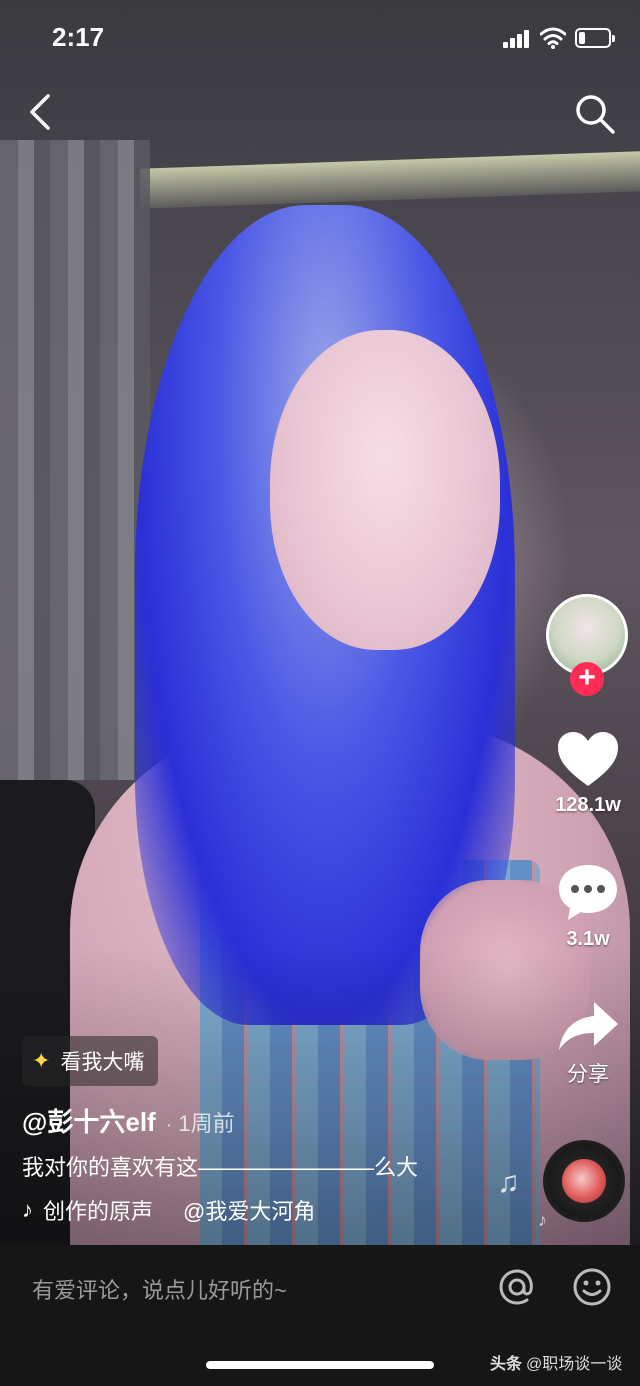 The width and height of the screenshot is (640, 1386). Describe the element at coordinates (588, 939) in the screenshot. I see `comment-count: 3.1w` at that location.